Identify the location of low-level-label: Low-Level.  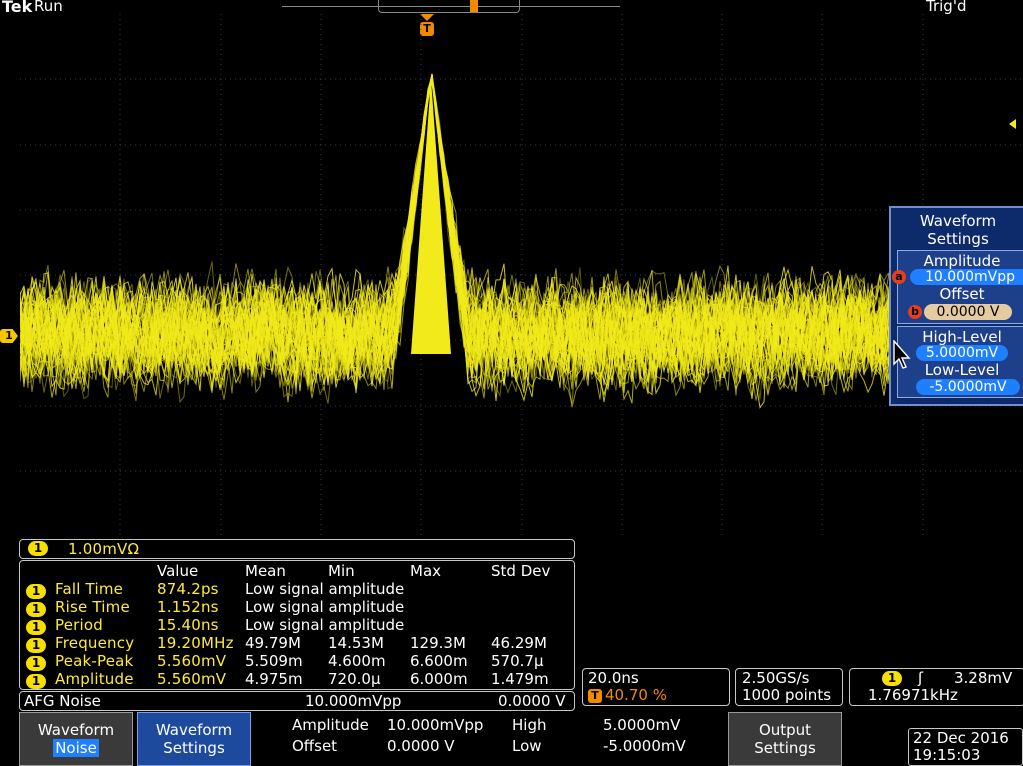
(962, 370).